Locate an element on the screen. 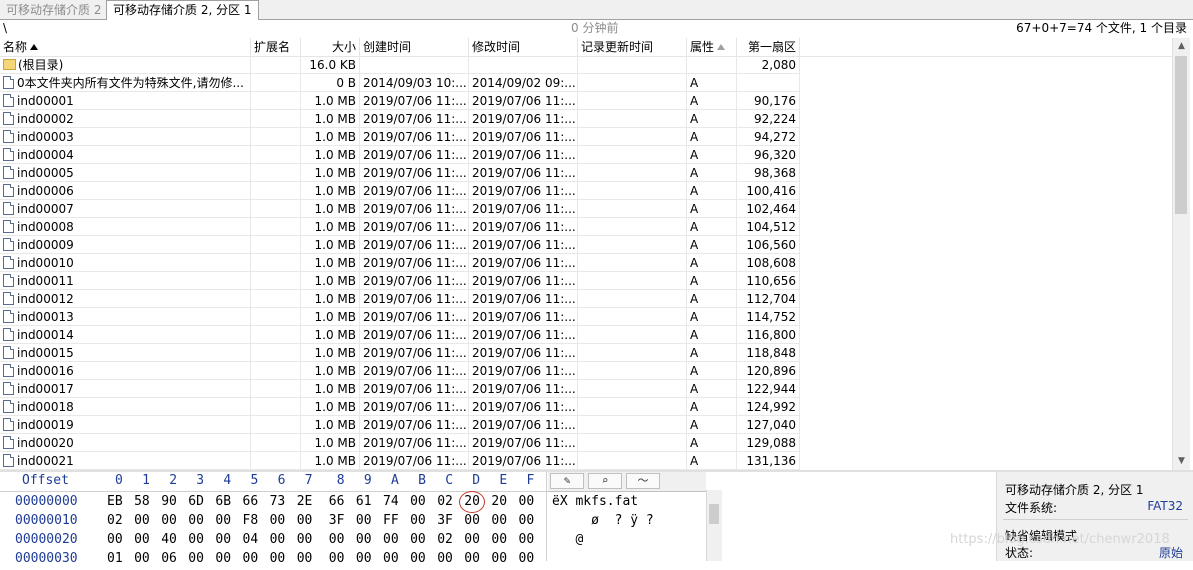 The width and height of the screenshot is (1193, 570). graph-icon: 〜 is located at coordinates (643, 481).